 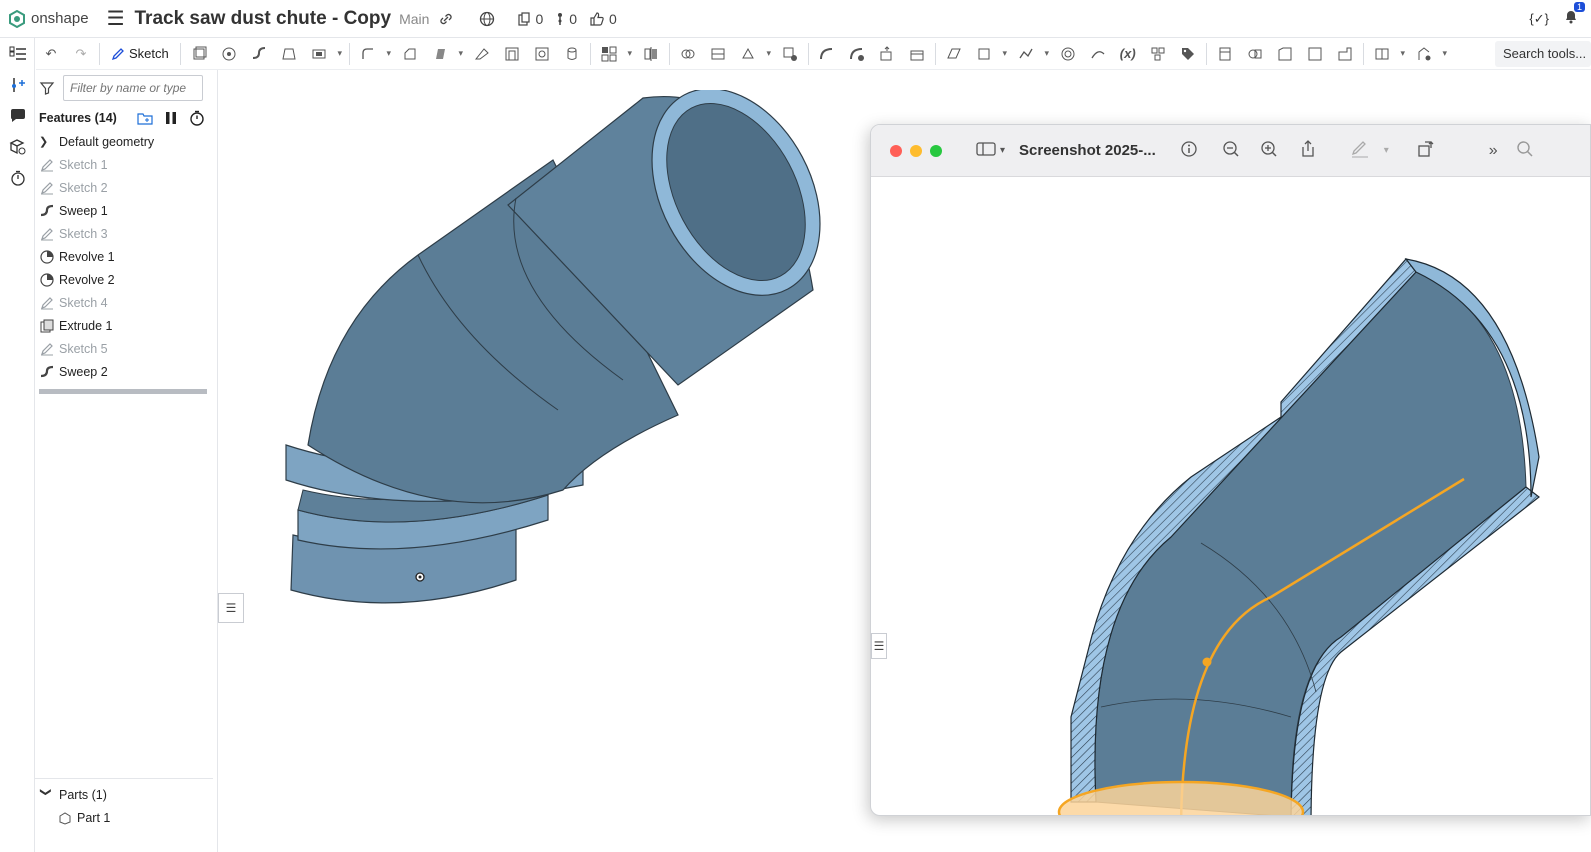 I want to click on bend-icon, so click(x=1345, y=54).